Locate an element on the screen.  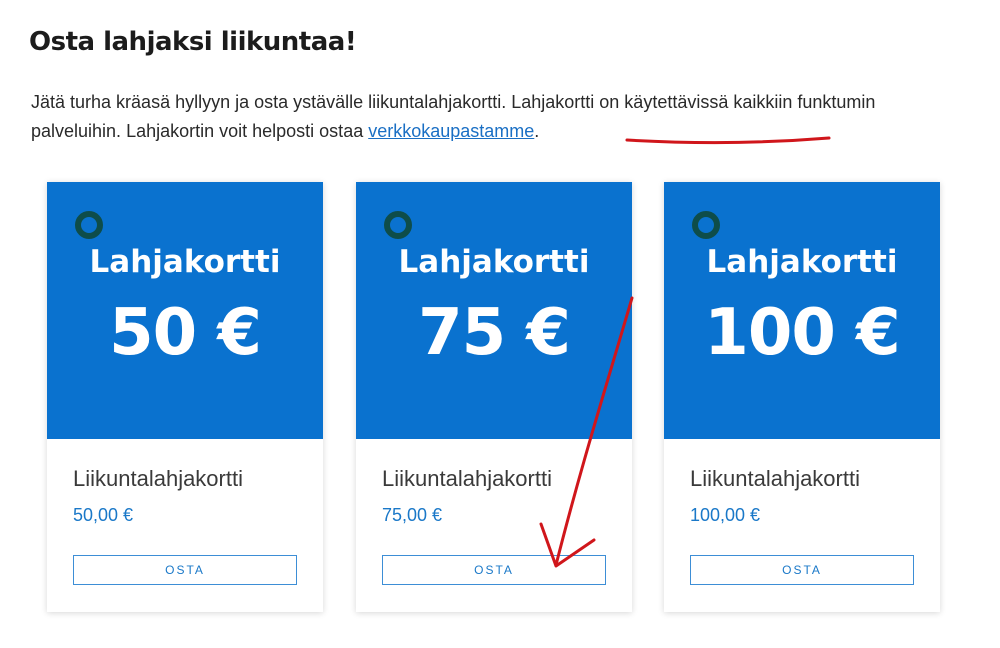
product-price: 50,00 € is located at coordinates (103, 515).